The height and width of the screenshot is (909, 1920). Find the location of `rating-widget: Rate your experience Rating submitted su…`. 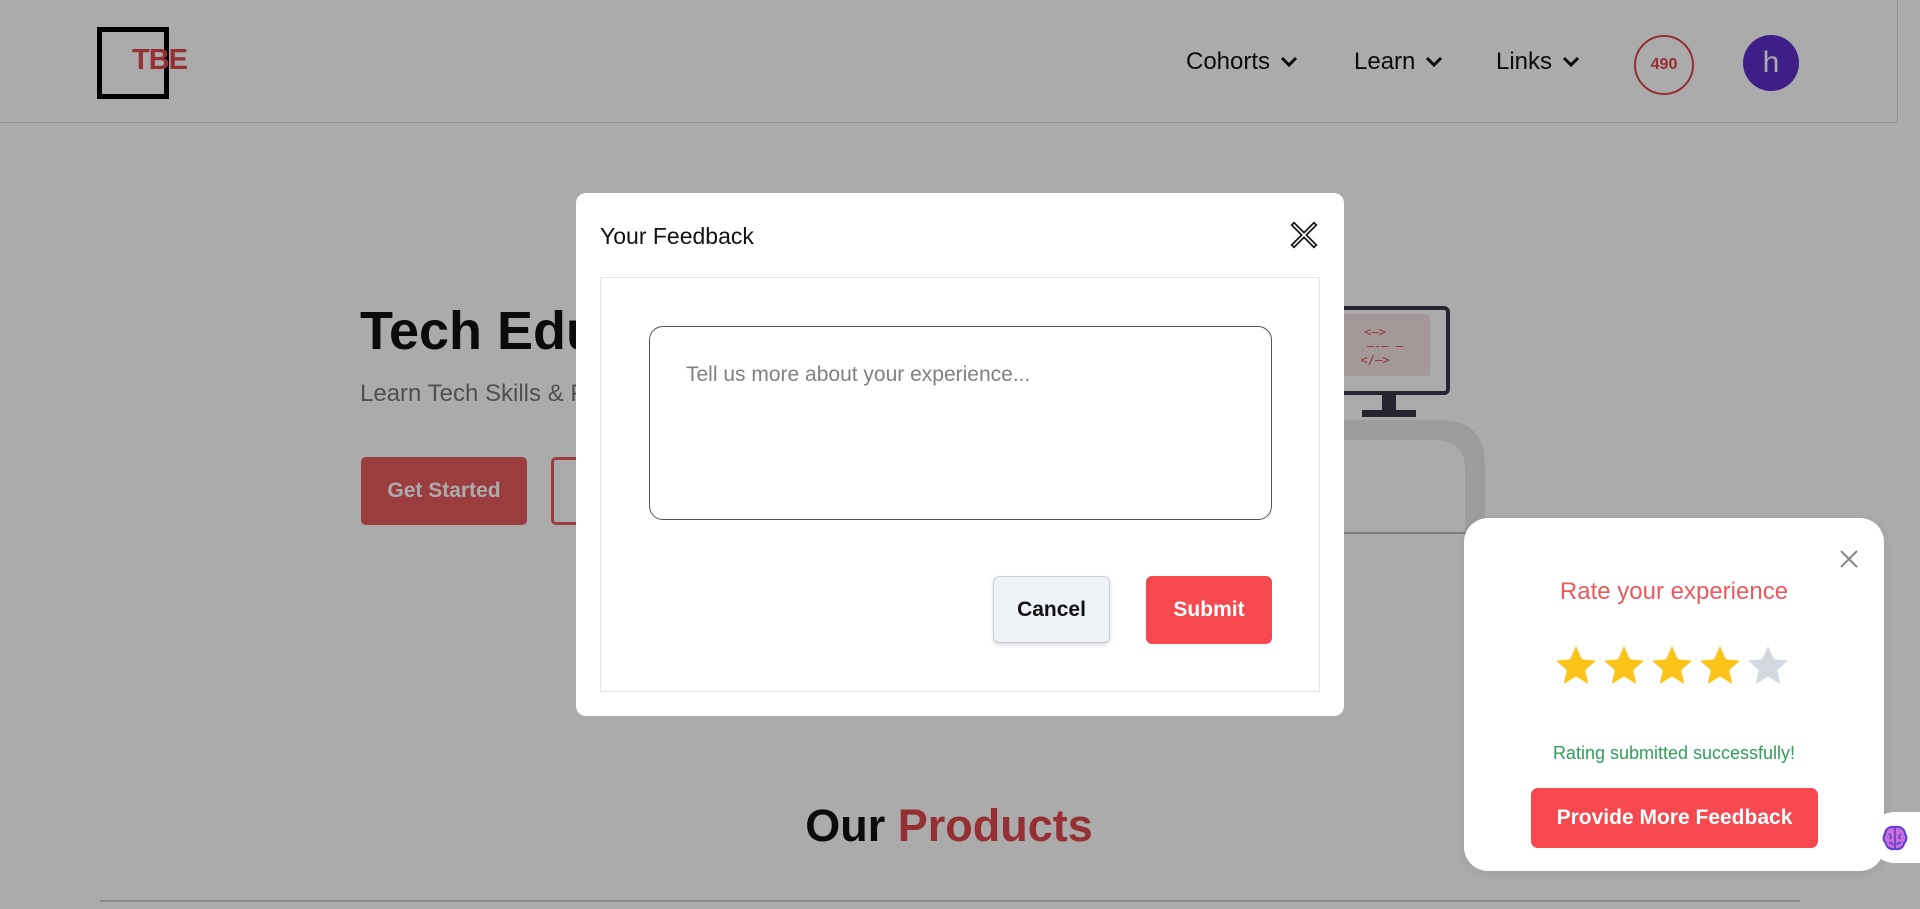

rating-widget: Rate your experience Rating submitted su… is located at coordinates (1674, 694).